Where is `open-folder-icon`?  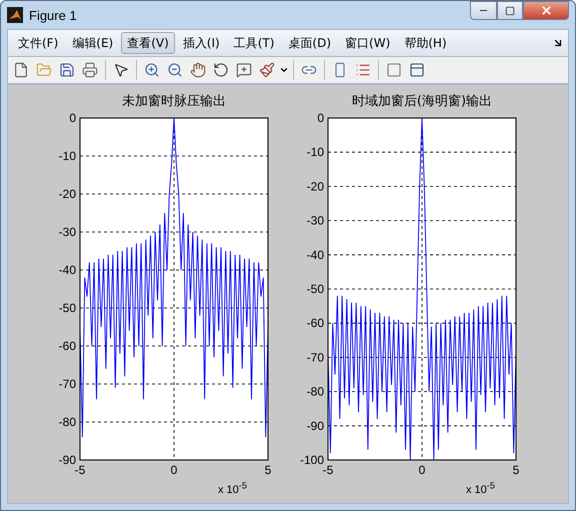 open-folder-icon is located at coordinates (44, 70).